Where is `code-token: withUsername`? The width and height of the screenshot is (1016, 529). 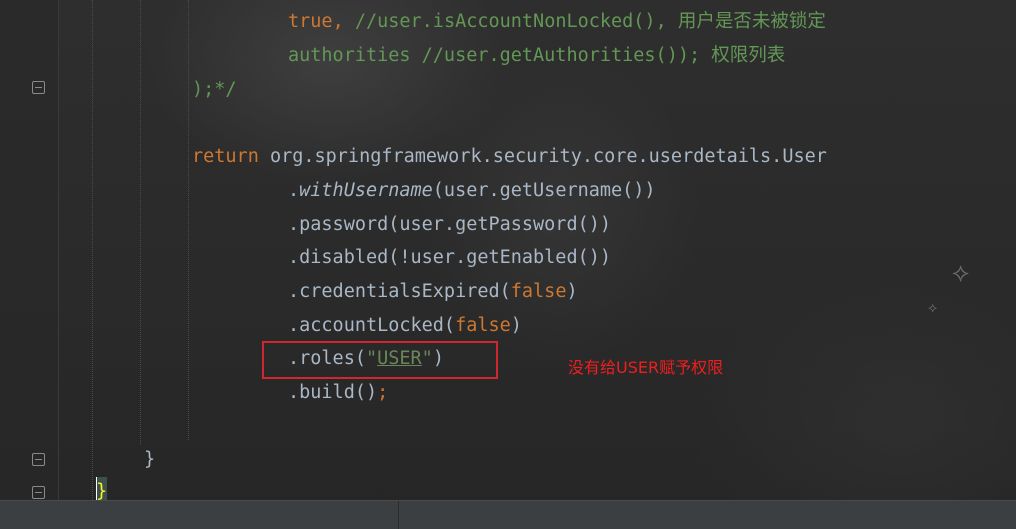
code-token: withUsername is located at coordinates (366, 190).